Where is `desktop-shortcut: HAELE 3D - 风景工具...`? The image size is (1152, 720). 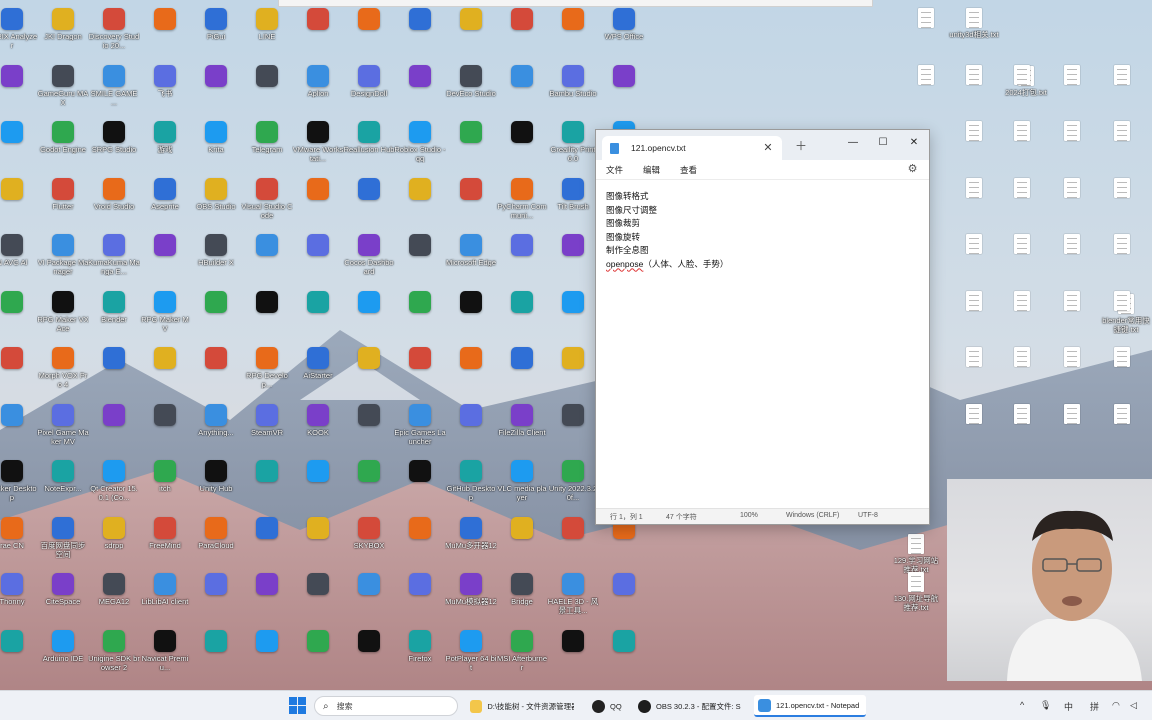
desktop-shortcut: HAELE 3D - 风景工具... is located at coordinates (573, 597).